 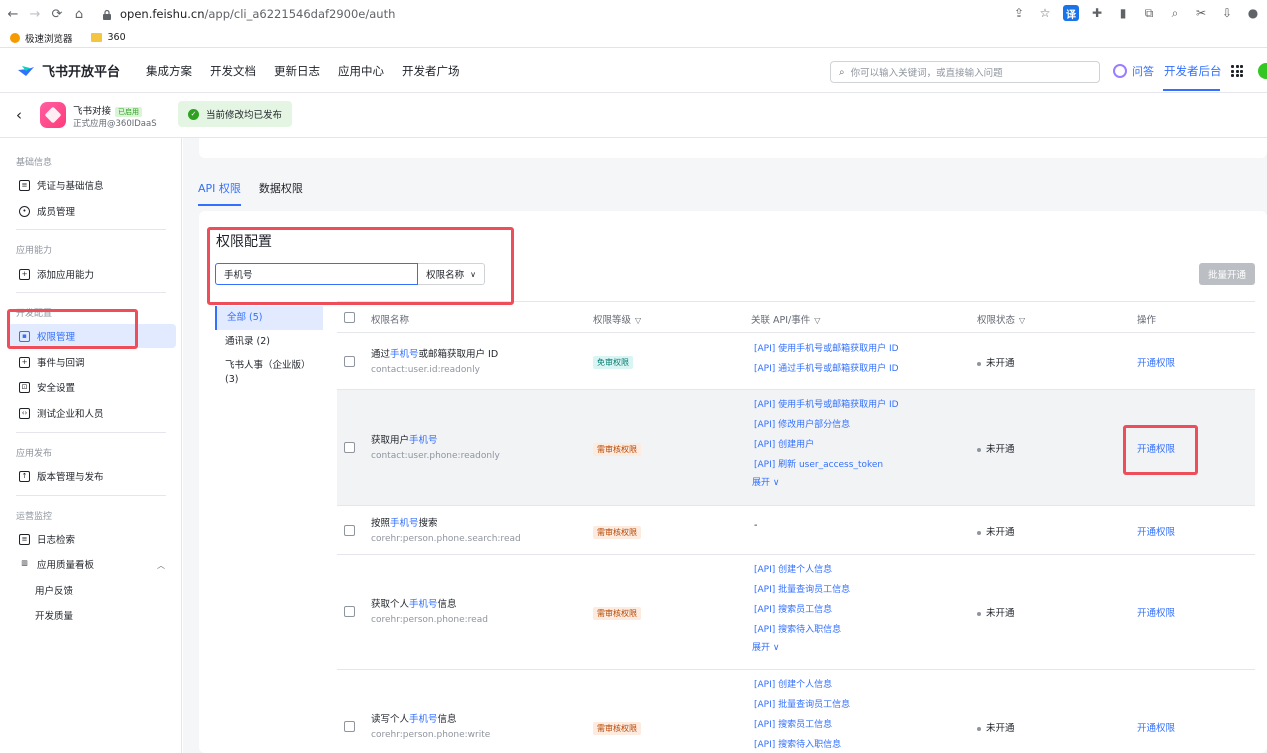 I want to click on bookmark-item: 极速浏览器, so click(x=41, y=38).